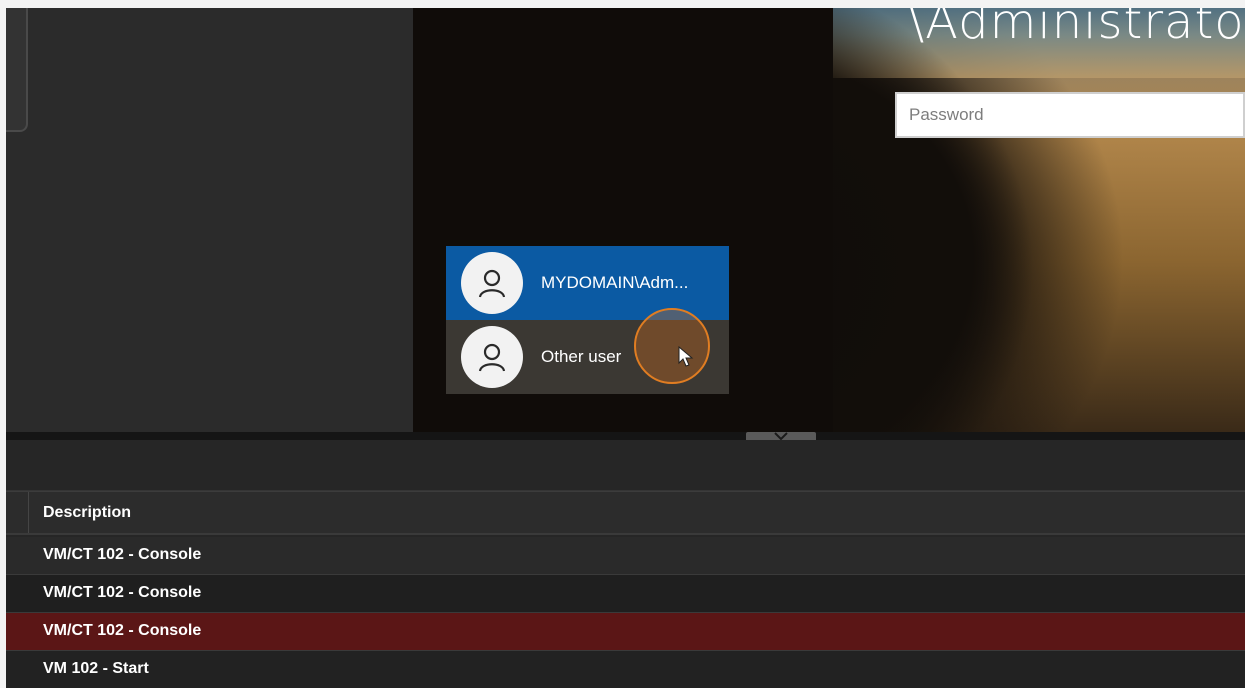  I want to click on task-panel-toolbar, so click(625, 465).